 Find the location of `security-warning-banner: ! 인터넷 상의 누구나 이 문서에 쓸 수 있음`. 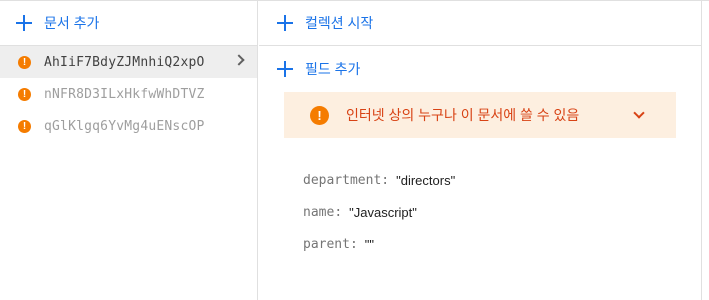

security-warning-banner: ! 인터넷 상의 누구나 이 문서에 쓸 수 있음 is located at coordinates (480, 115).